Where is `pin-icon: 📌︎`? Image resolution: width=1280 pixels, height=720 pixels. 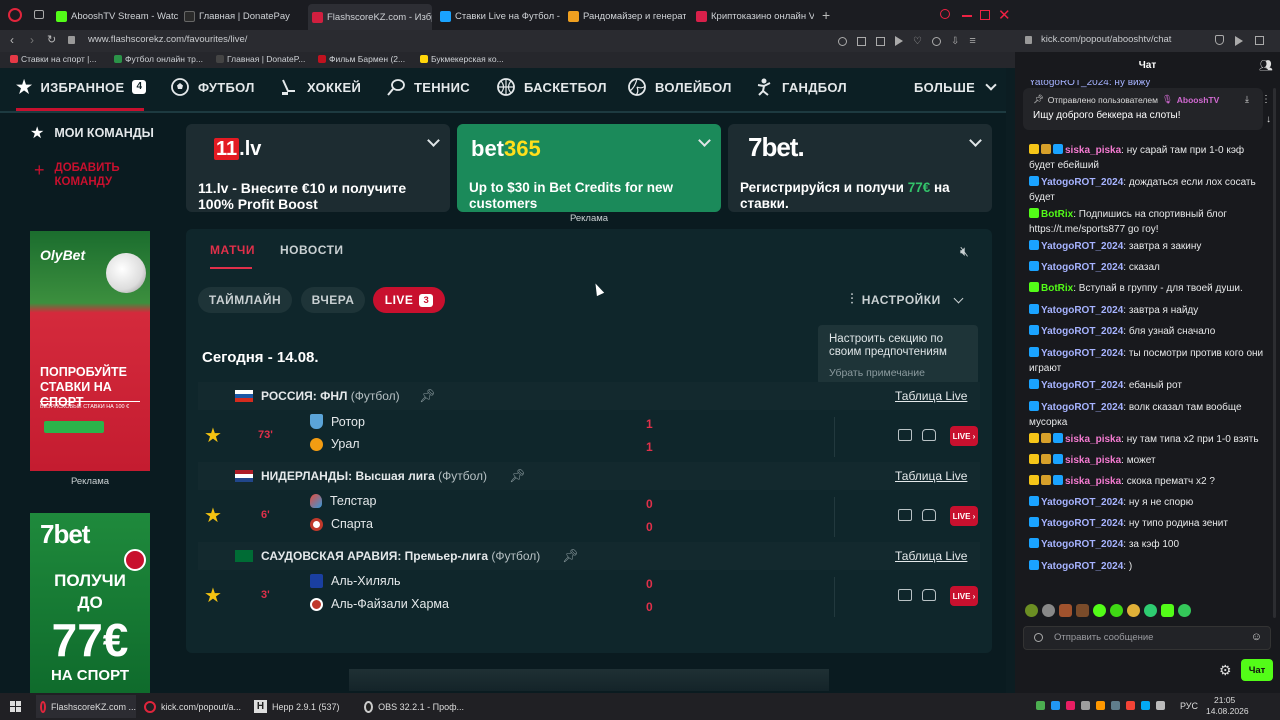 pin-icon: 📌︎ is located at coordinates (517, 476).